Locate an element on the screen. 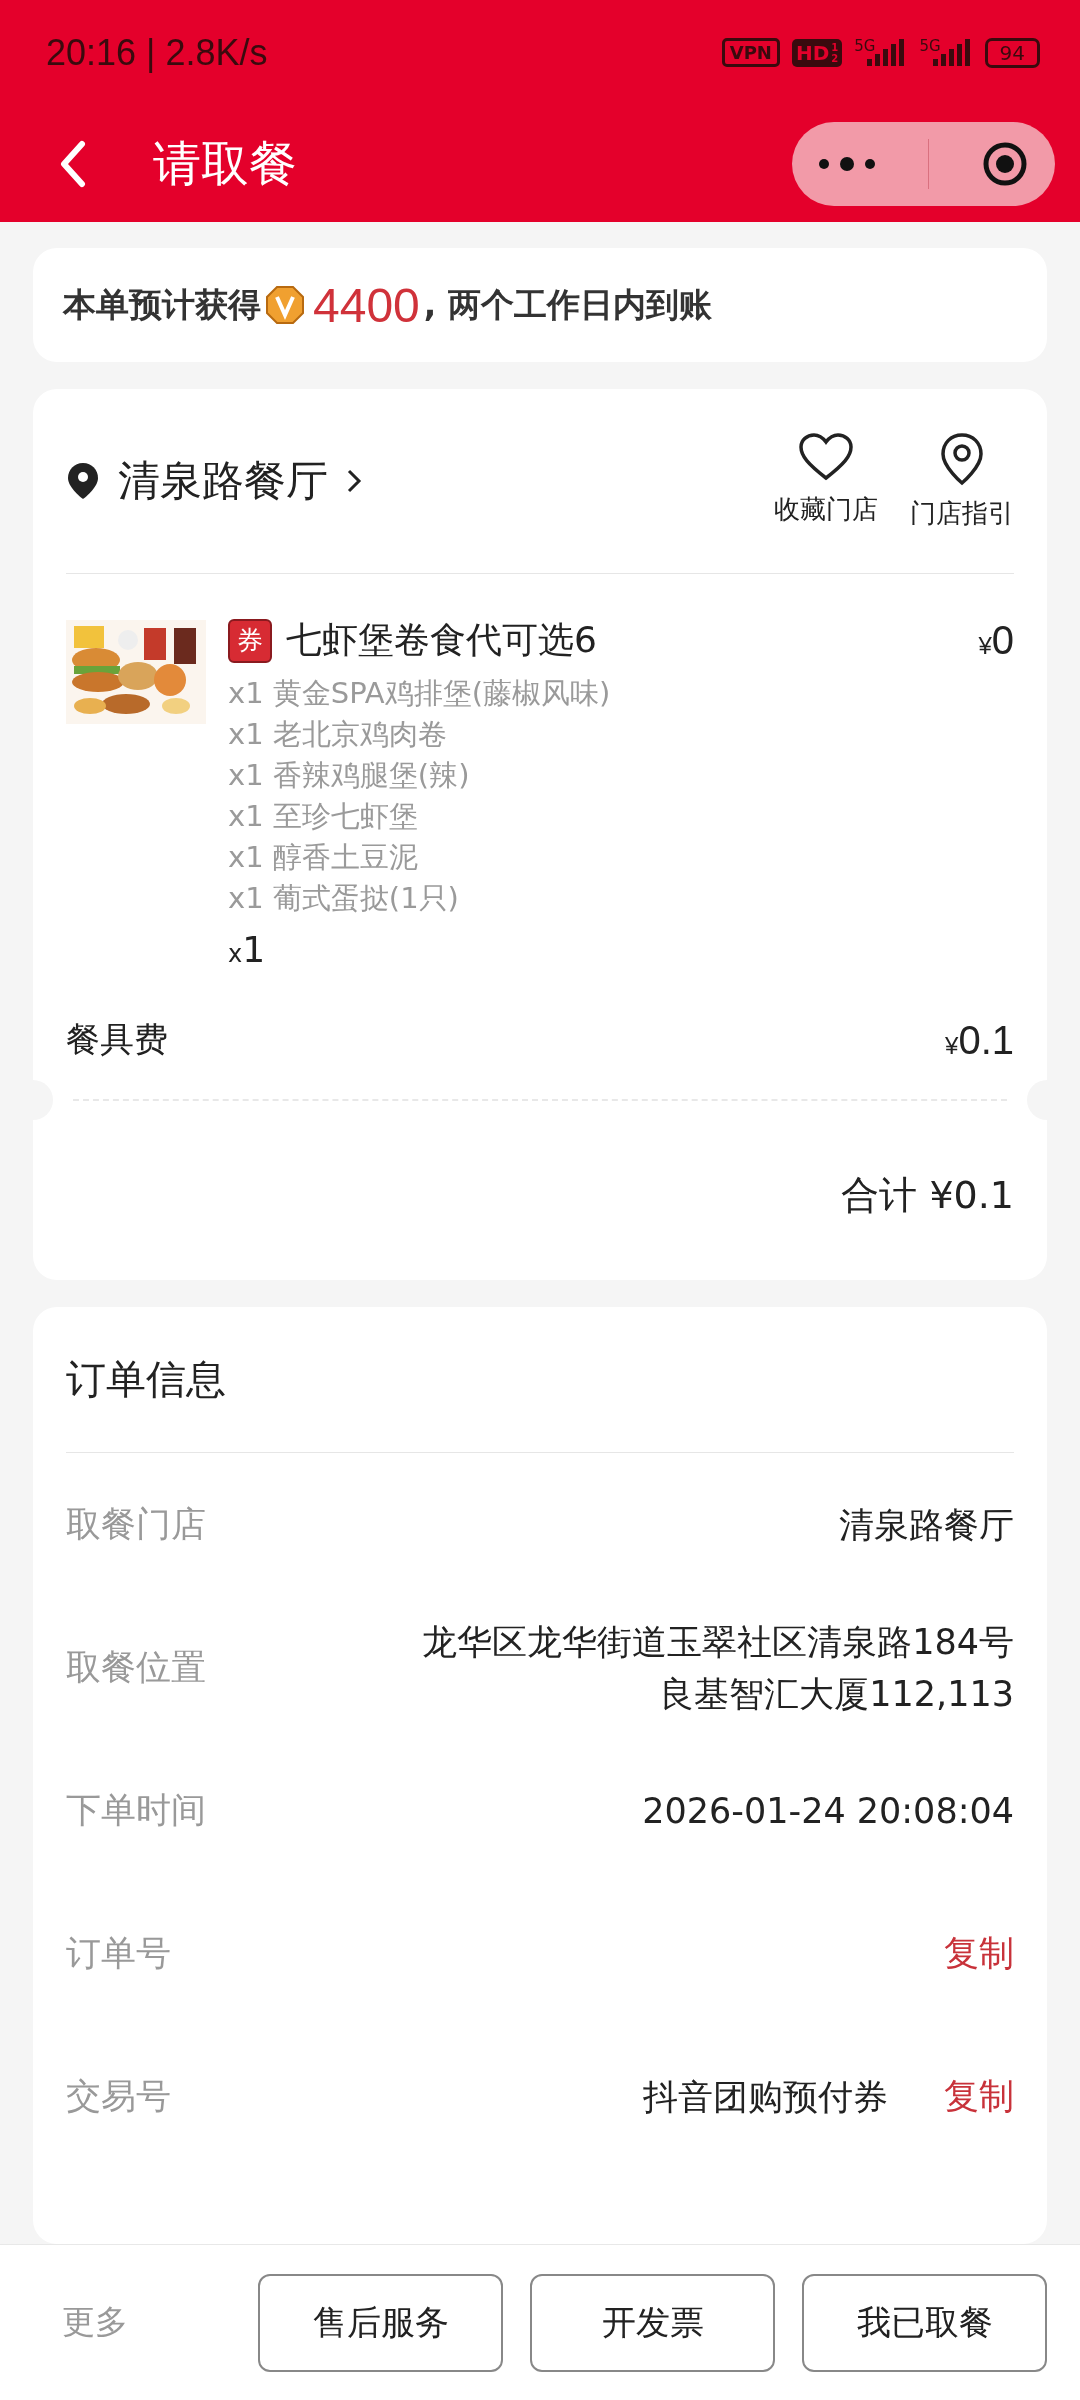 The width and height of the screenshot is (1080, 2400). coin-icon is located at coordinates (285, 305).